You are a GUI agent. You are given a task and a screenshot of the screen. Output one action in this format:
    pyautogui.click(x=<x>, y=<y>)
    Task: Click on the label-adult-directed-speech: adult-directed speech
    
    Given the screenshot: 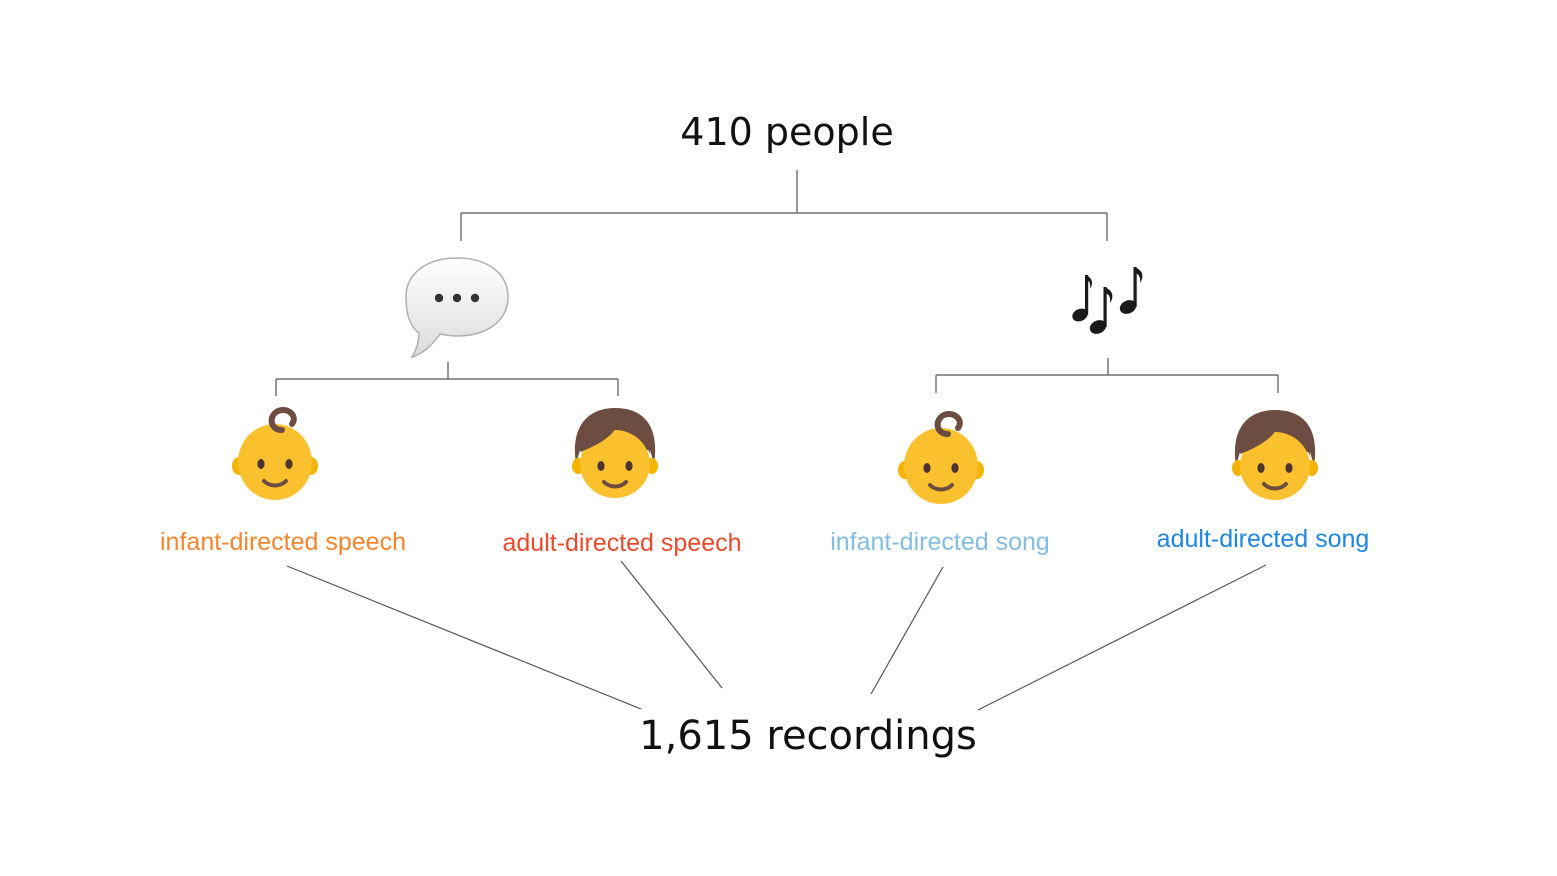 What is the action you would take?
    pyautogui.click(x=622, y=543)
    